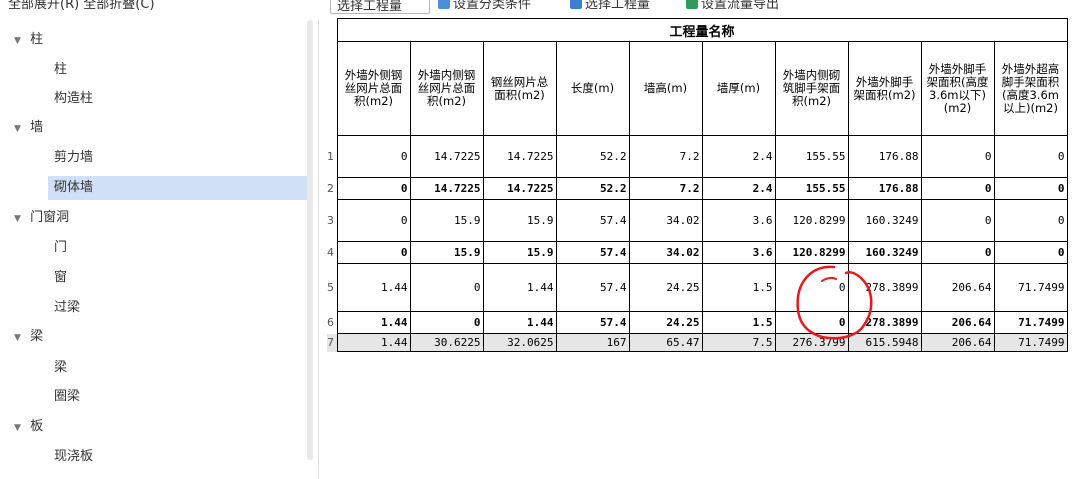 The width and height of the screenshot is (1090, 479). What do you see at coordinates (41, 218) in the screenshot?
I see `tree-category-openings: ▼ 门窗洞` at bounding box center [41, 218].